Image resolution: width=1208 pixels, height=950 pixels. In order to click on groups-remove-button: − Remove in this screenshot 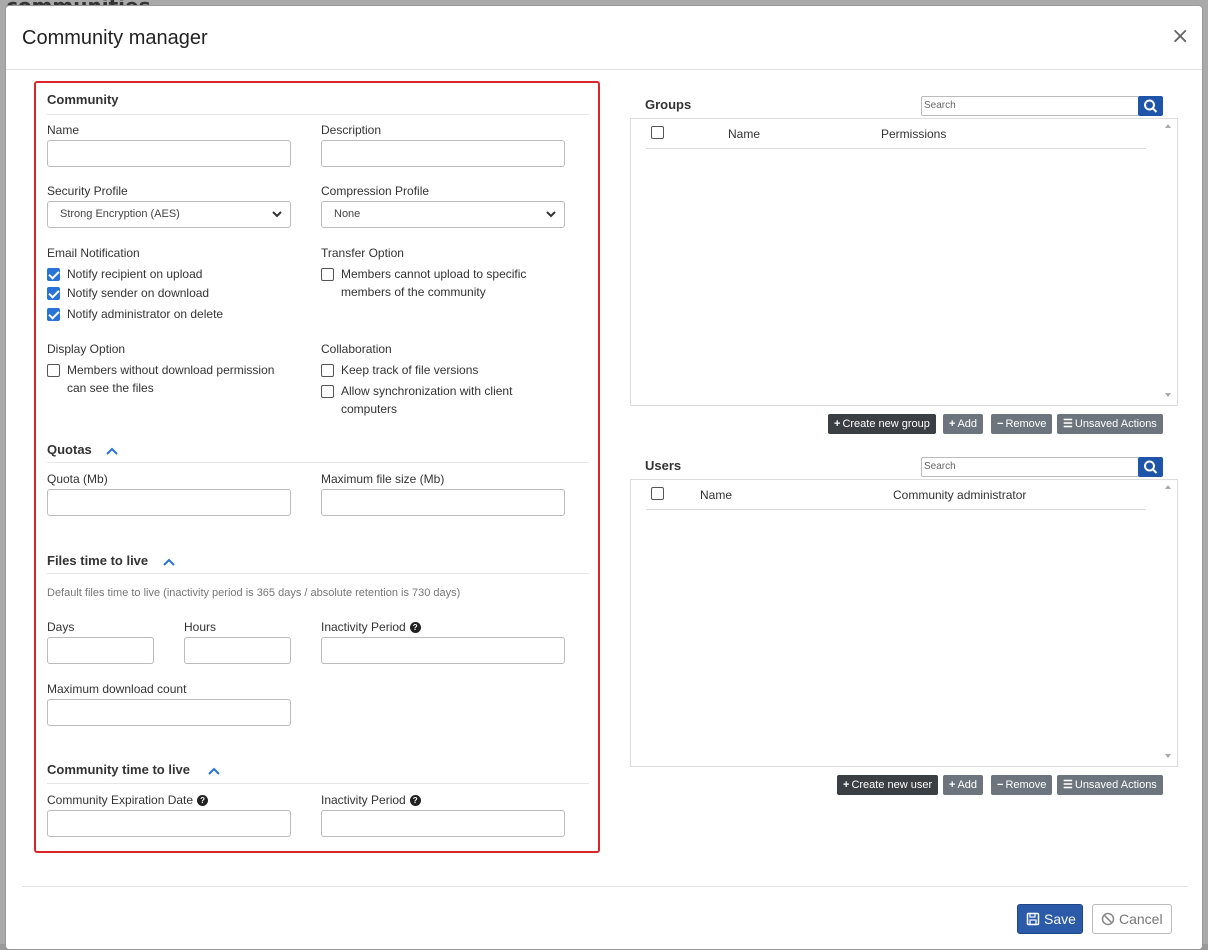, I will do `click(1022, 424)`.